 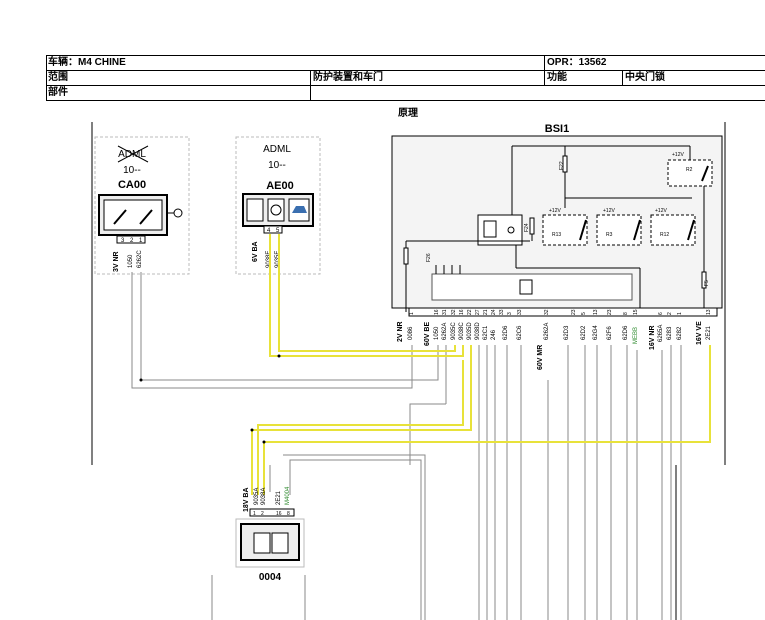 I want to click on m0004-power: 18V BA, so click(x=246, y=499).